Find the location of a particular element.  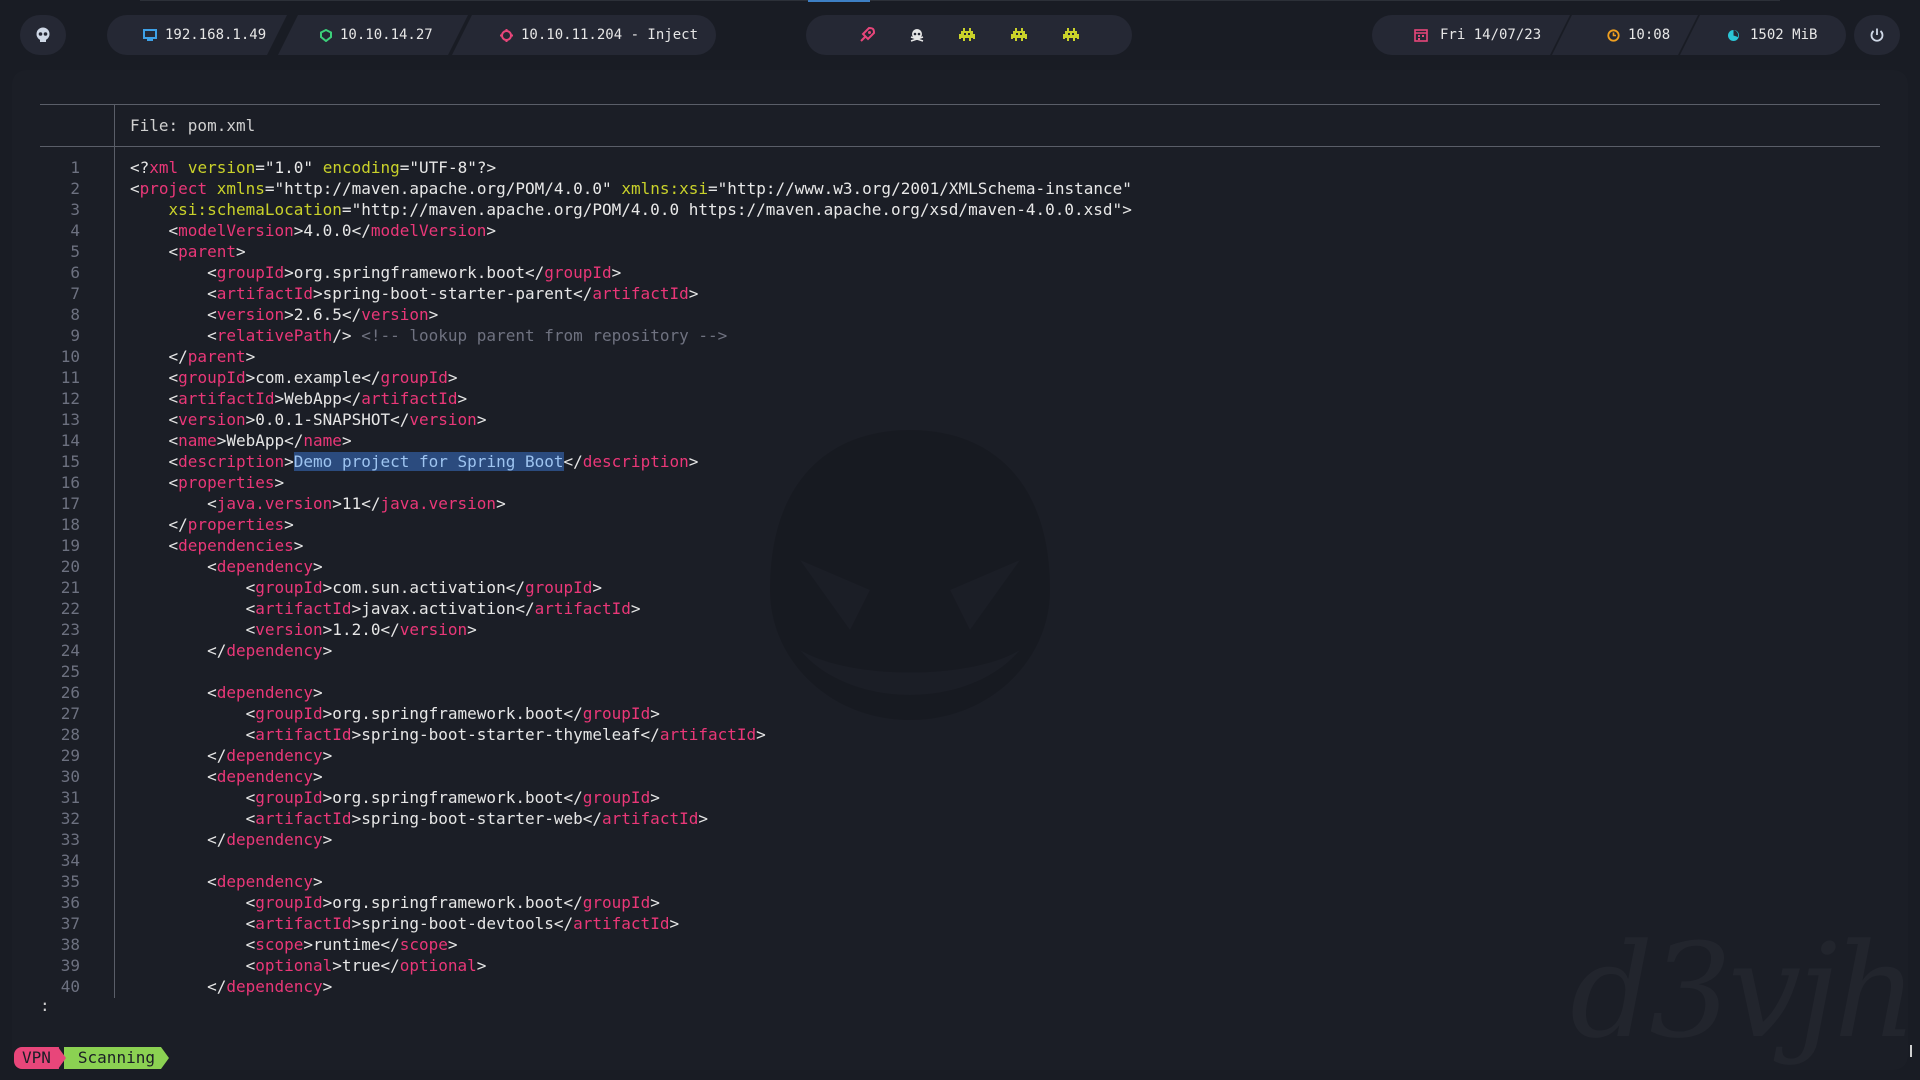

line-text: <artifactId>WebApp</artifactId> is located at coordinates (299, 398).